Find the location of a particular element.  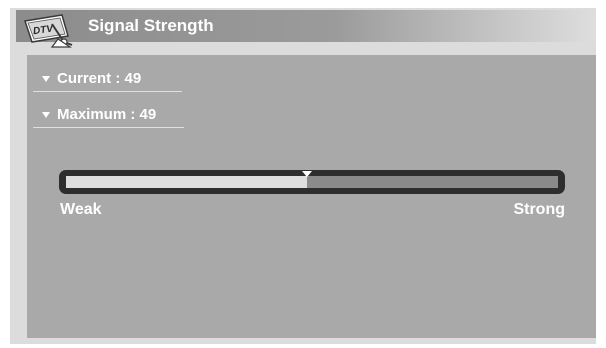

current-strength-row: Current : 49 is located at coordinates (107, 79).